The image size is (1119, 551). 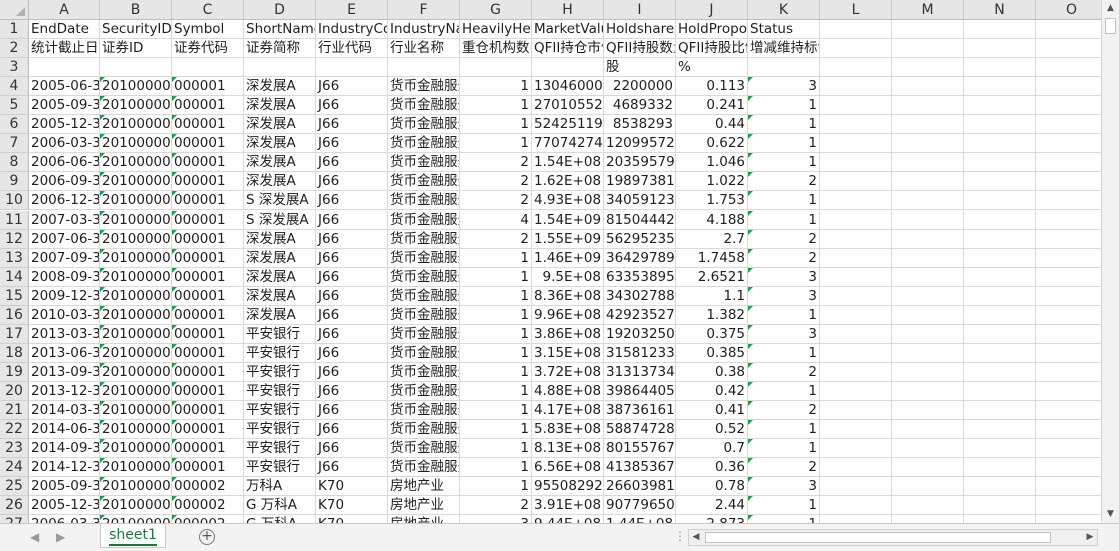 I want to click on cell-a2: 统计截止日期, so click(x=64, y=48).